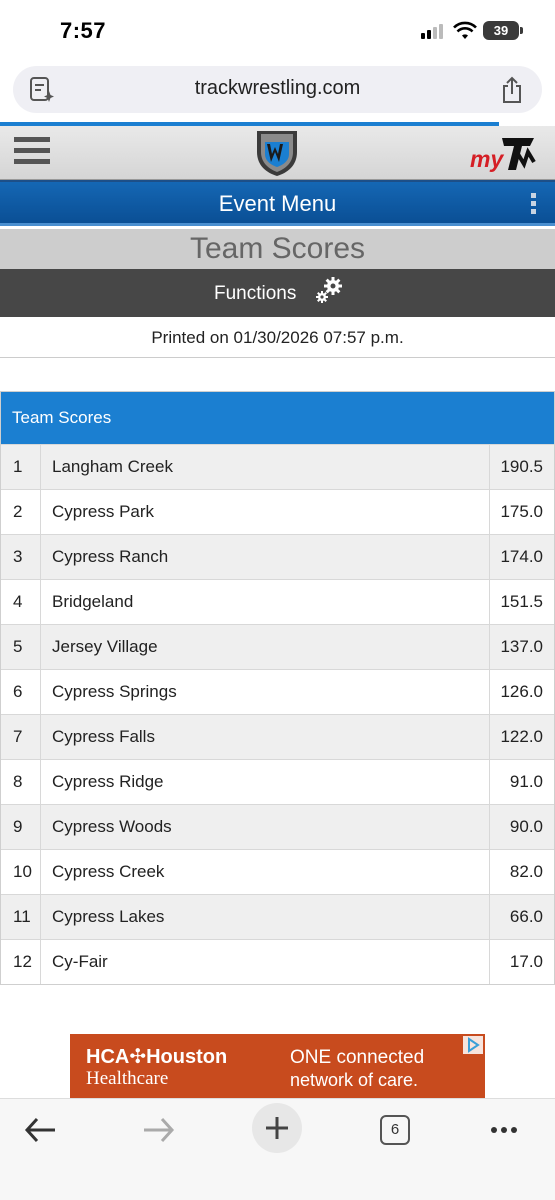 The image size is (555, 1200). Describe the element at coordinates (354, 1080) in the screenshot. I see `ad-message-line2: network of care.` at that location.